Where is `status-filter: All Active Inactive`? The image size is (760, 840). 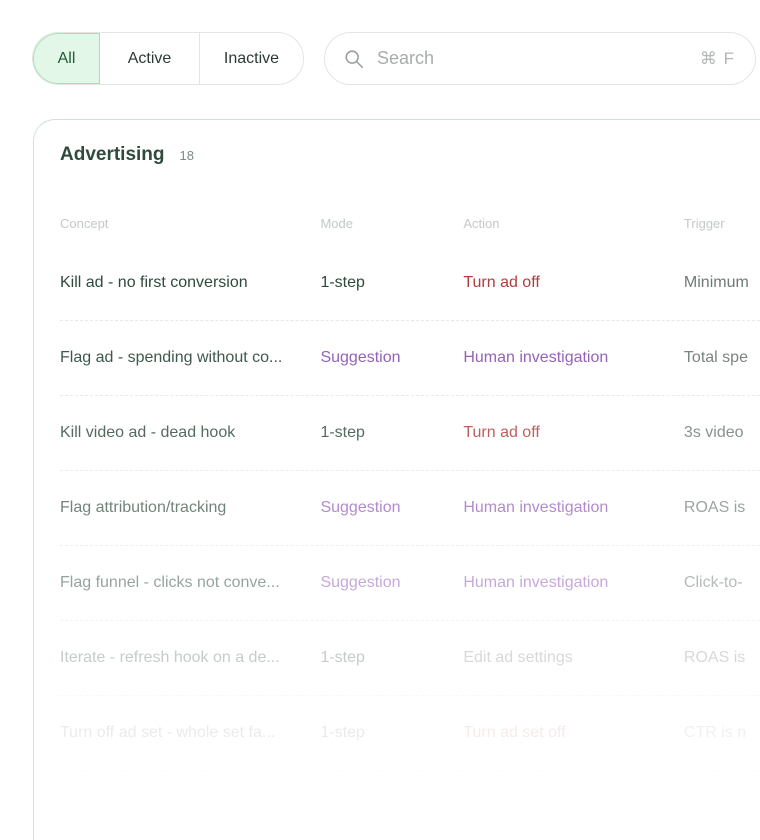 status-filter: All Active Inactive is located at coordinates (168, 58).